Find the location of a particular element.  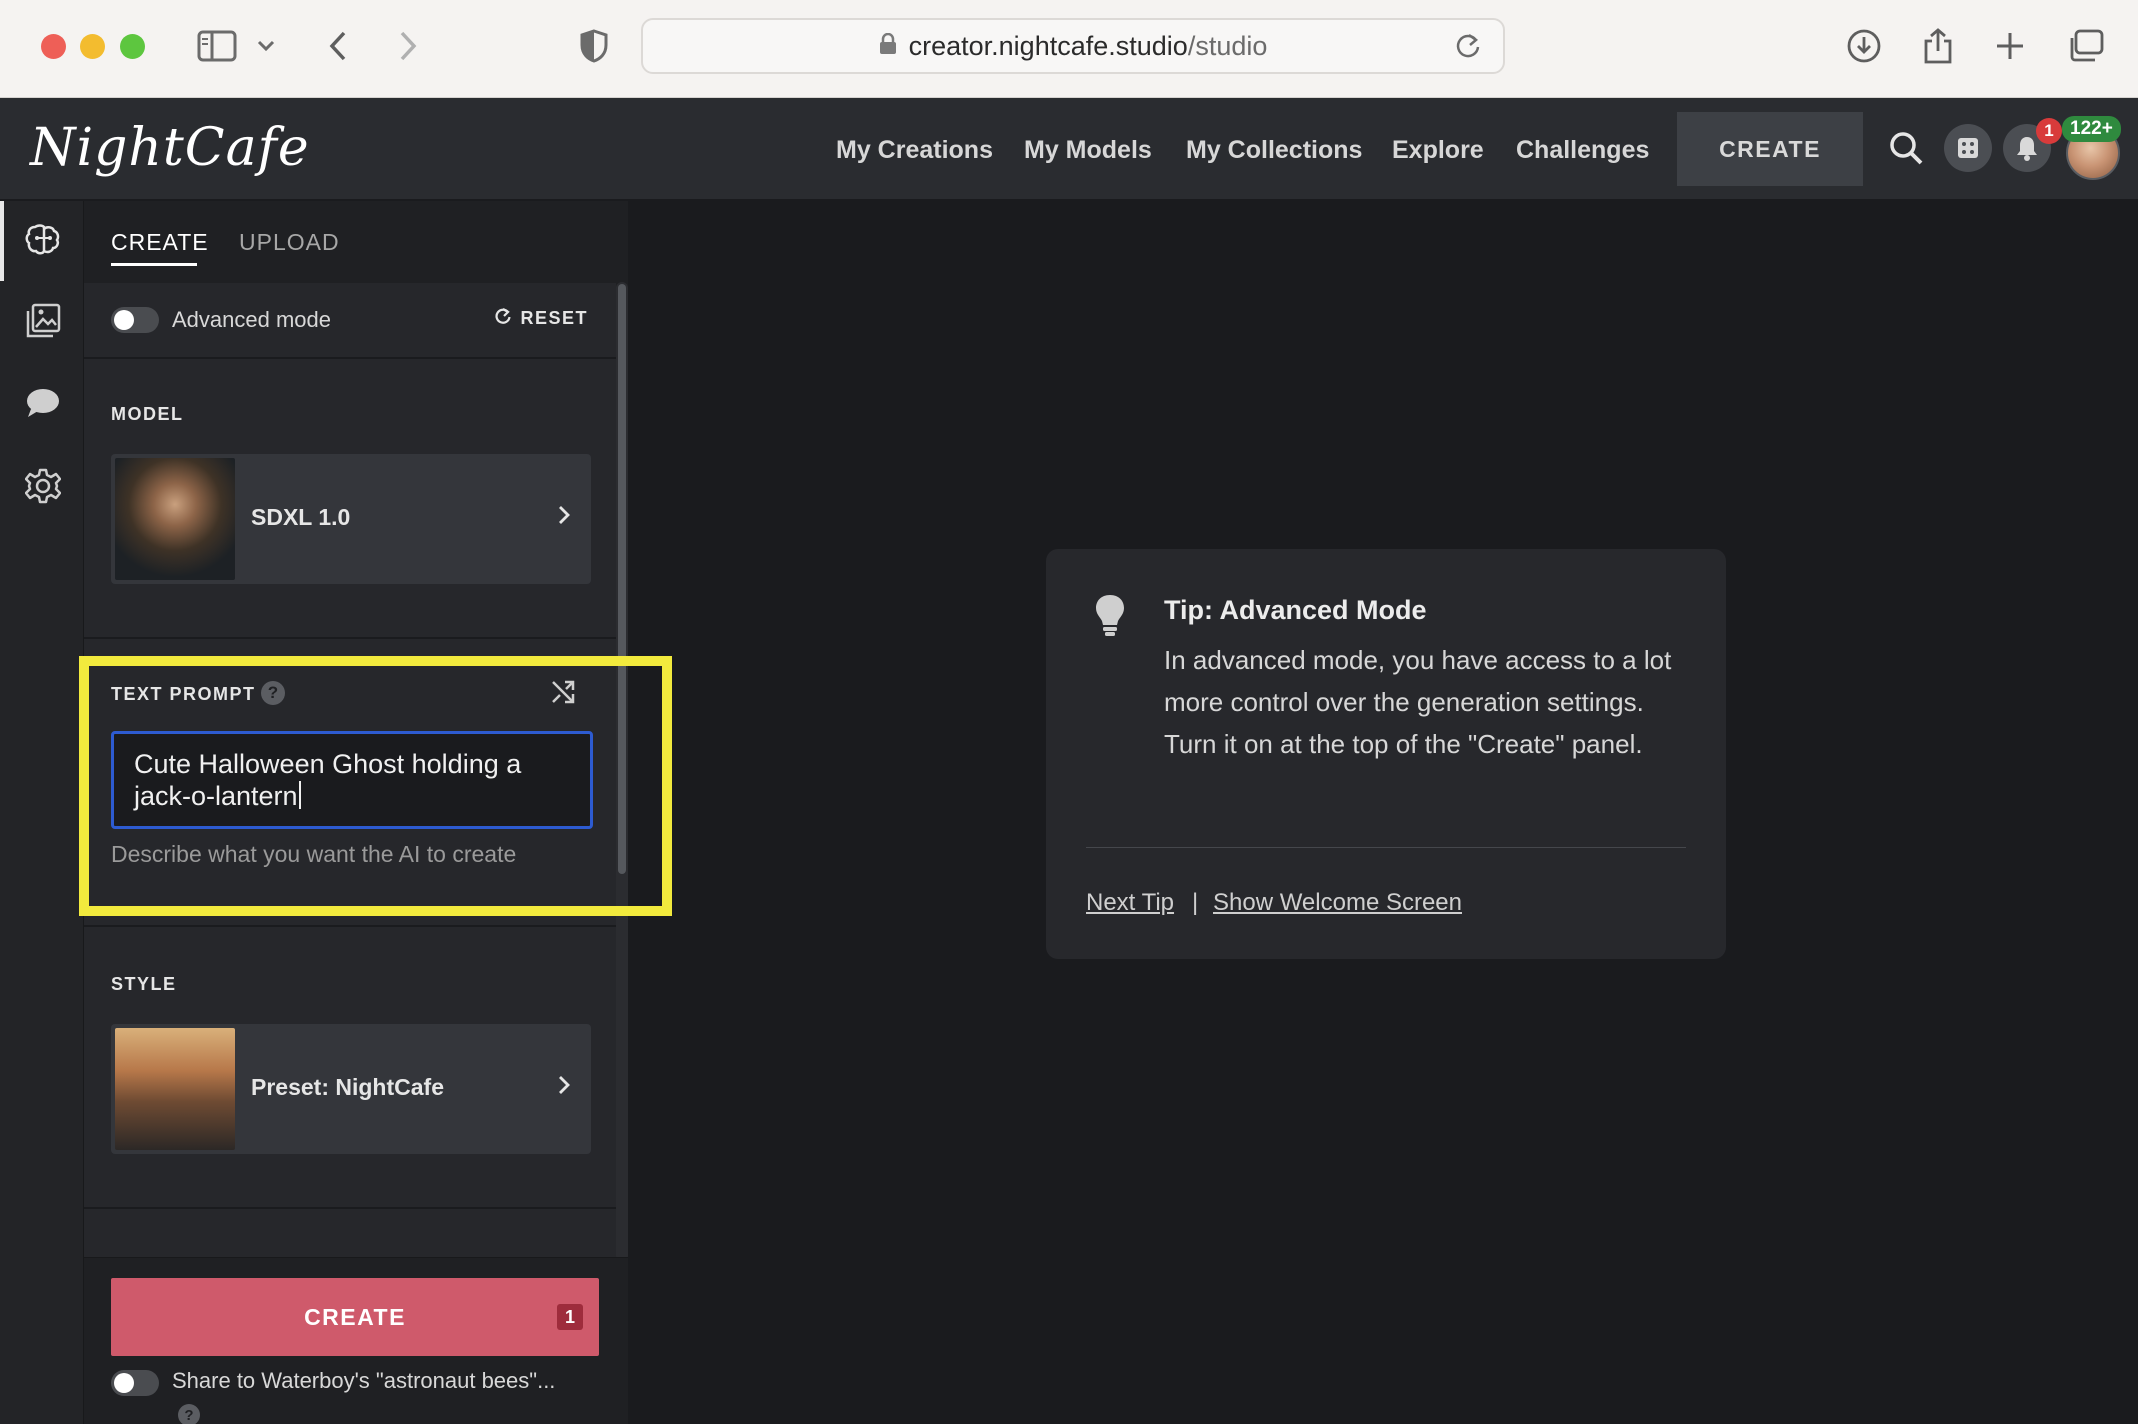

style-section: STYLE Preset: NightCafe is located at coordinates (350, 1067).